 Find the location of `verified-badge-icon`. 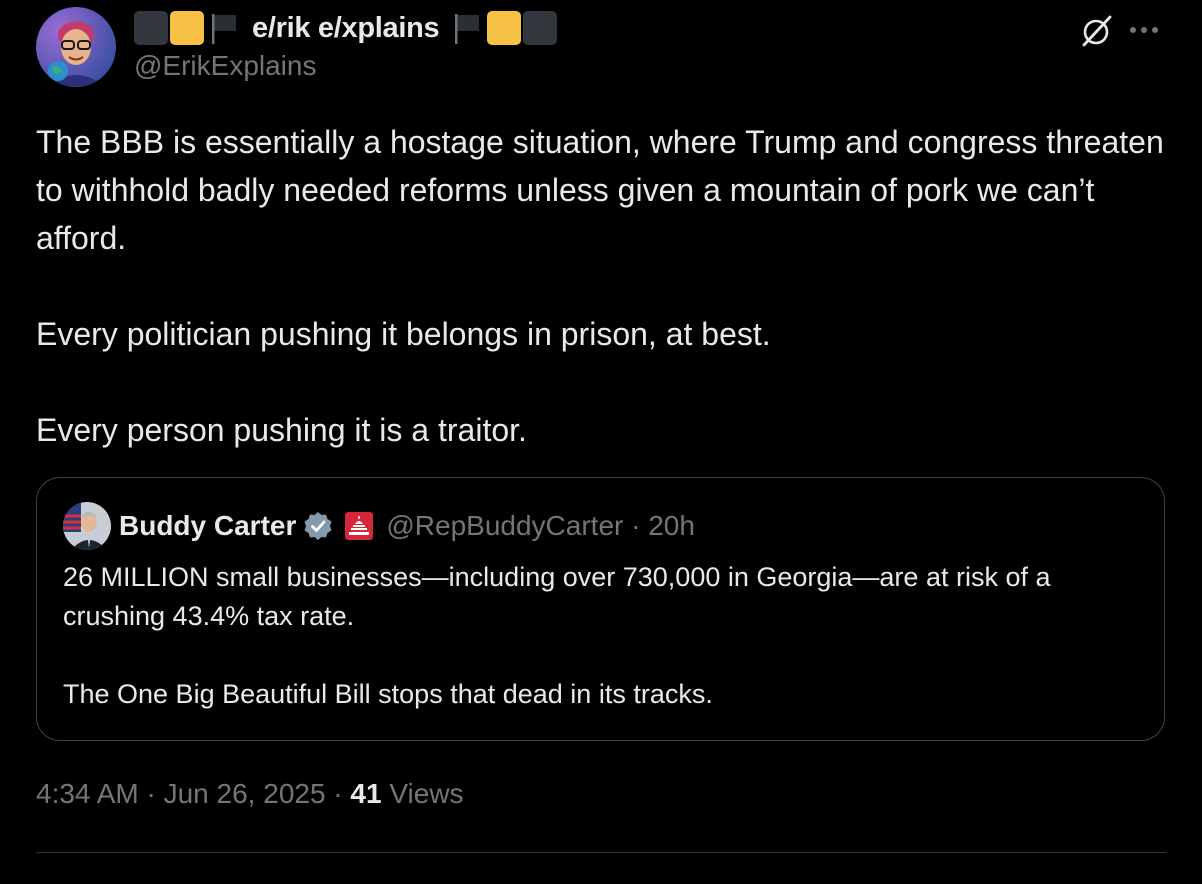

verified-badge-icon is located at coordinates (318, 526).